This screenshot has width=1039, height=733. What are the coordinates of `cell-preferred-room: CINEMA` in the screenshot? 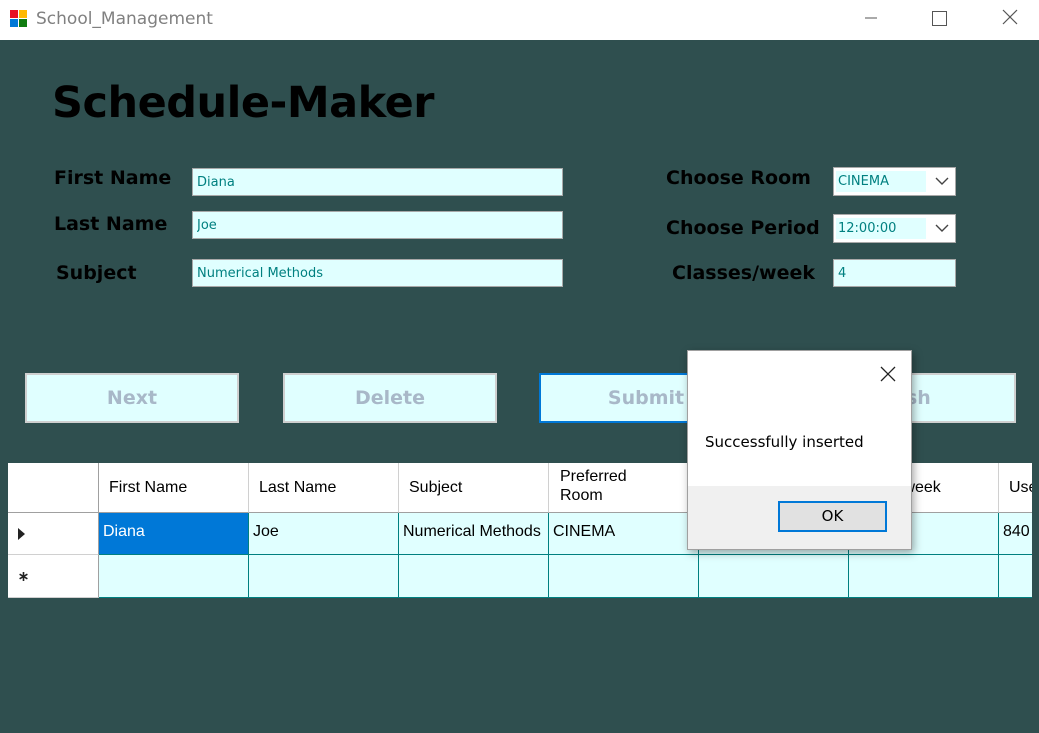 It's located at (624, 534).